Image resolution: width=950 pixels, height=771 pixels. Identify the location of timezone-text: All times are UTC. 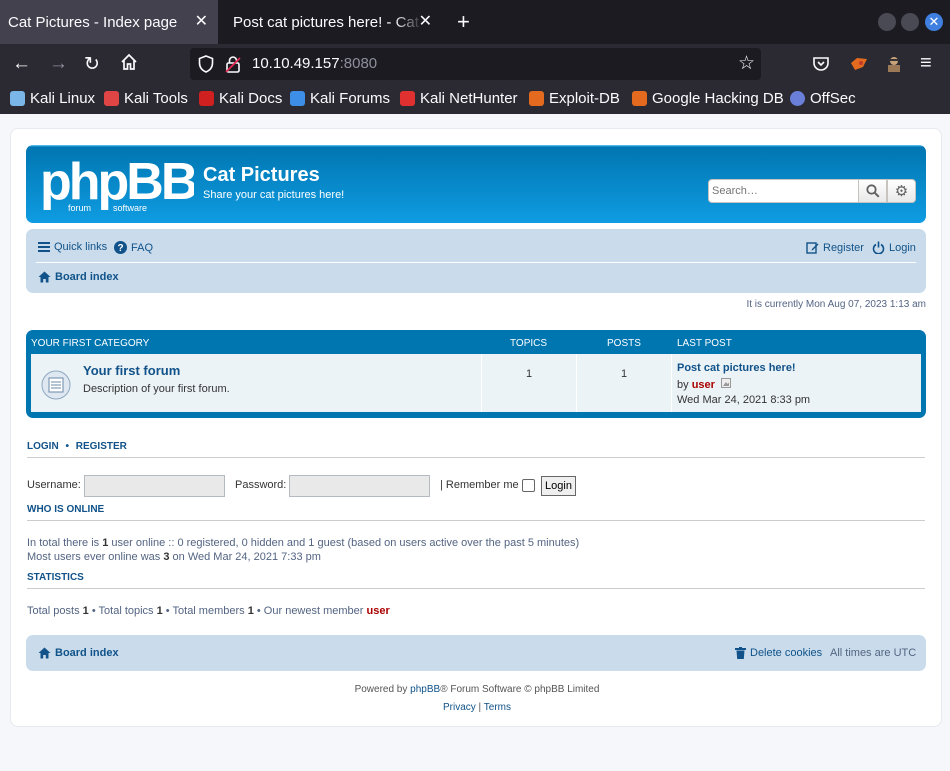
(873, 653).